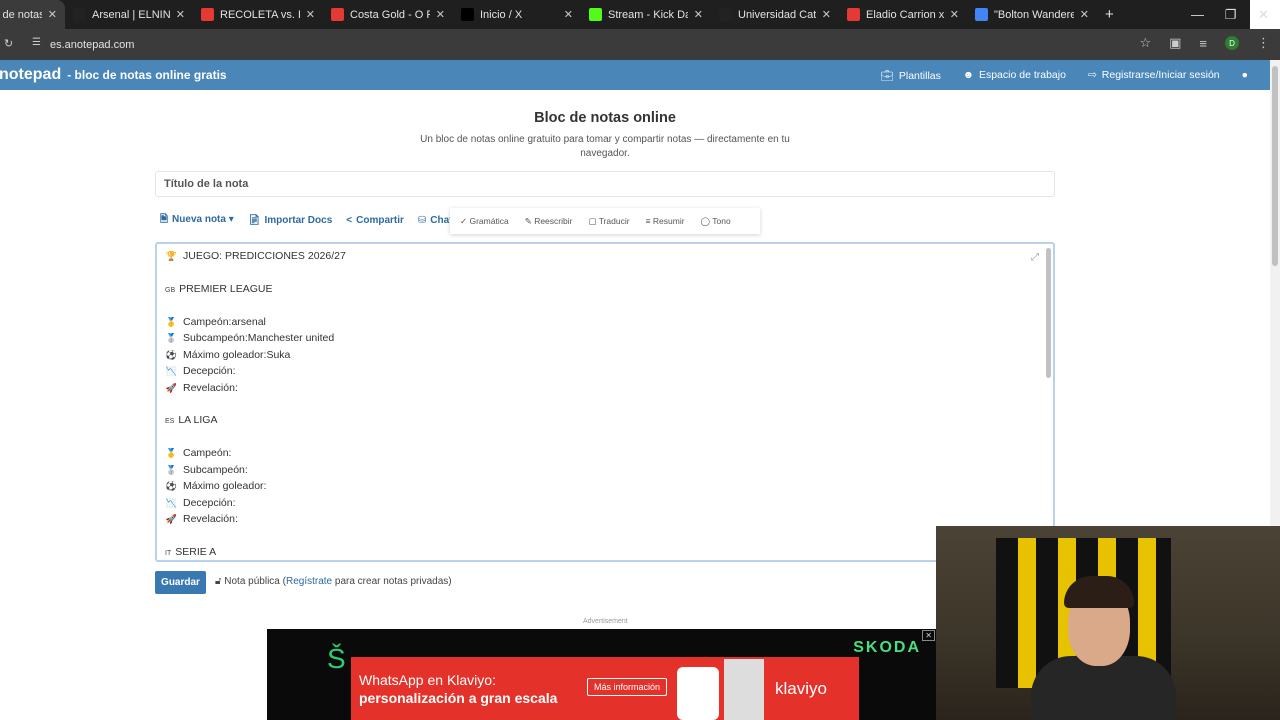  I want to click on unlock-icon: 🔓︎, so click(218, 581).